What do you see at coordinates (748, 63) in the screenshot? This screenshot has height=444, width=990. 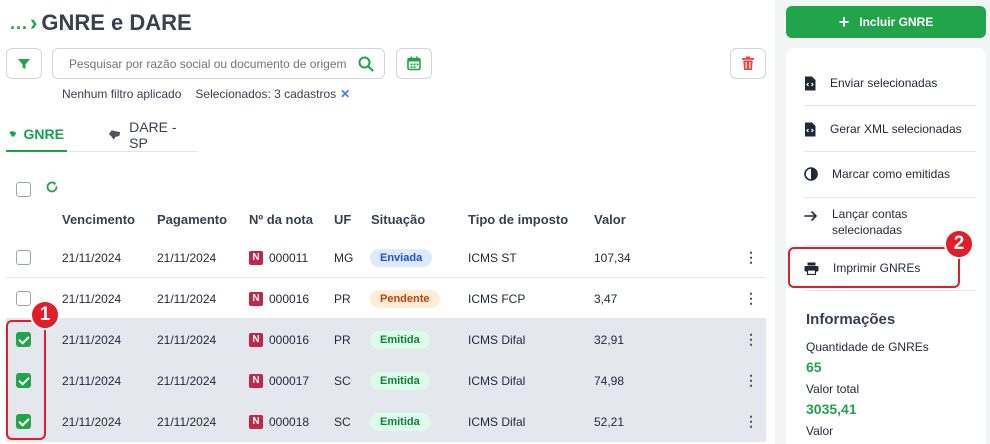 I see `delete-button` at bounding box center [748, 63].